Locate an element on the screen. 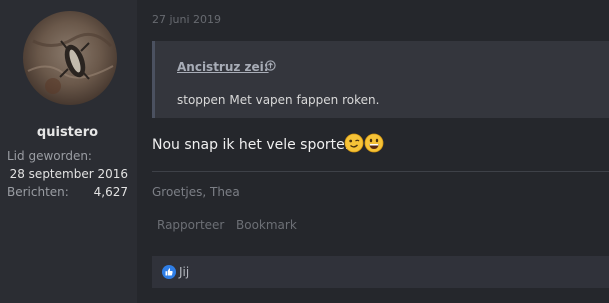  signature: Groetjes, Thea is located at coordinates (196, 192).